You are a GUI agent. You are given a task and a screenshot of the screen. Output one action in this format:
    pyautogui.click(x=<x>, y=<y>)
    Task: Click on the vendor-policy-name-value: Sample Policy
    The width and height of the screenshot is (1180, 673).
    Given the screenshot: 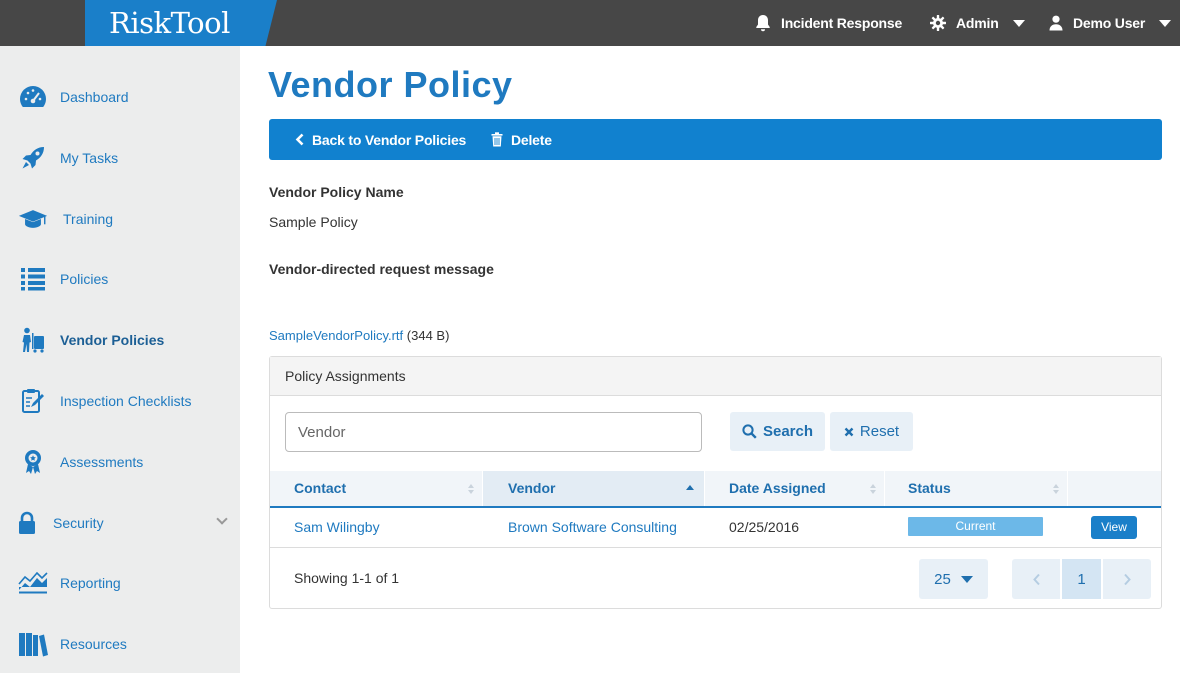 What is the action you would take?
    pyautogui.click(x=313, y=222)
    